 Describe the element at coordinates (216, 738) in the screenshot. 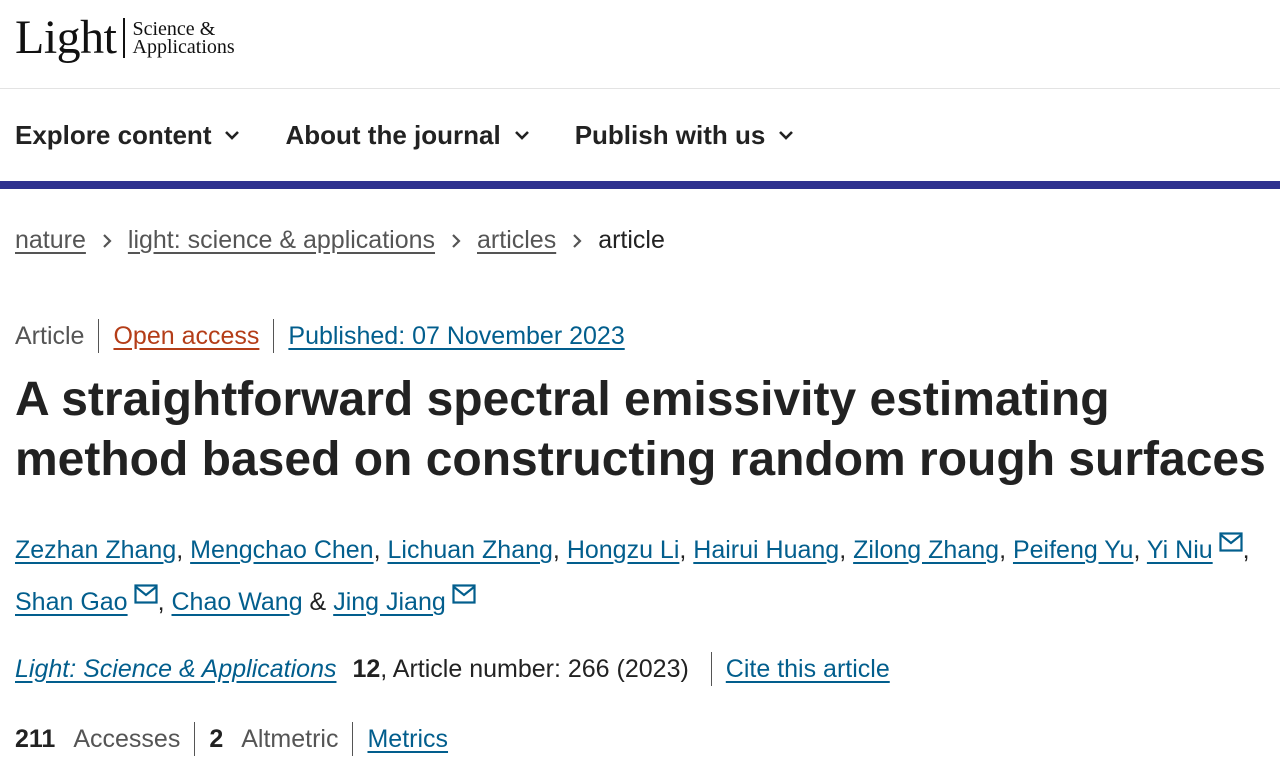

I see `altmetric-count: 2` at that location.